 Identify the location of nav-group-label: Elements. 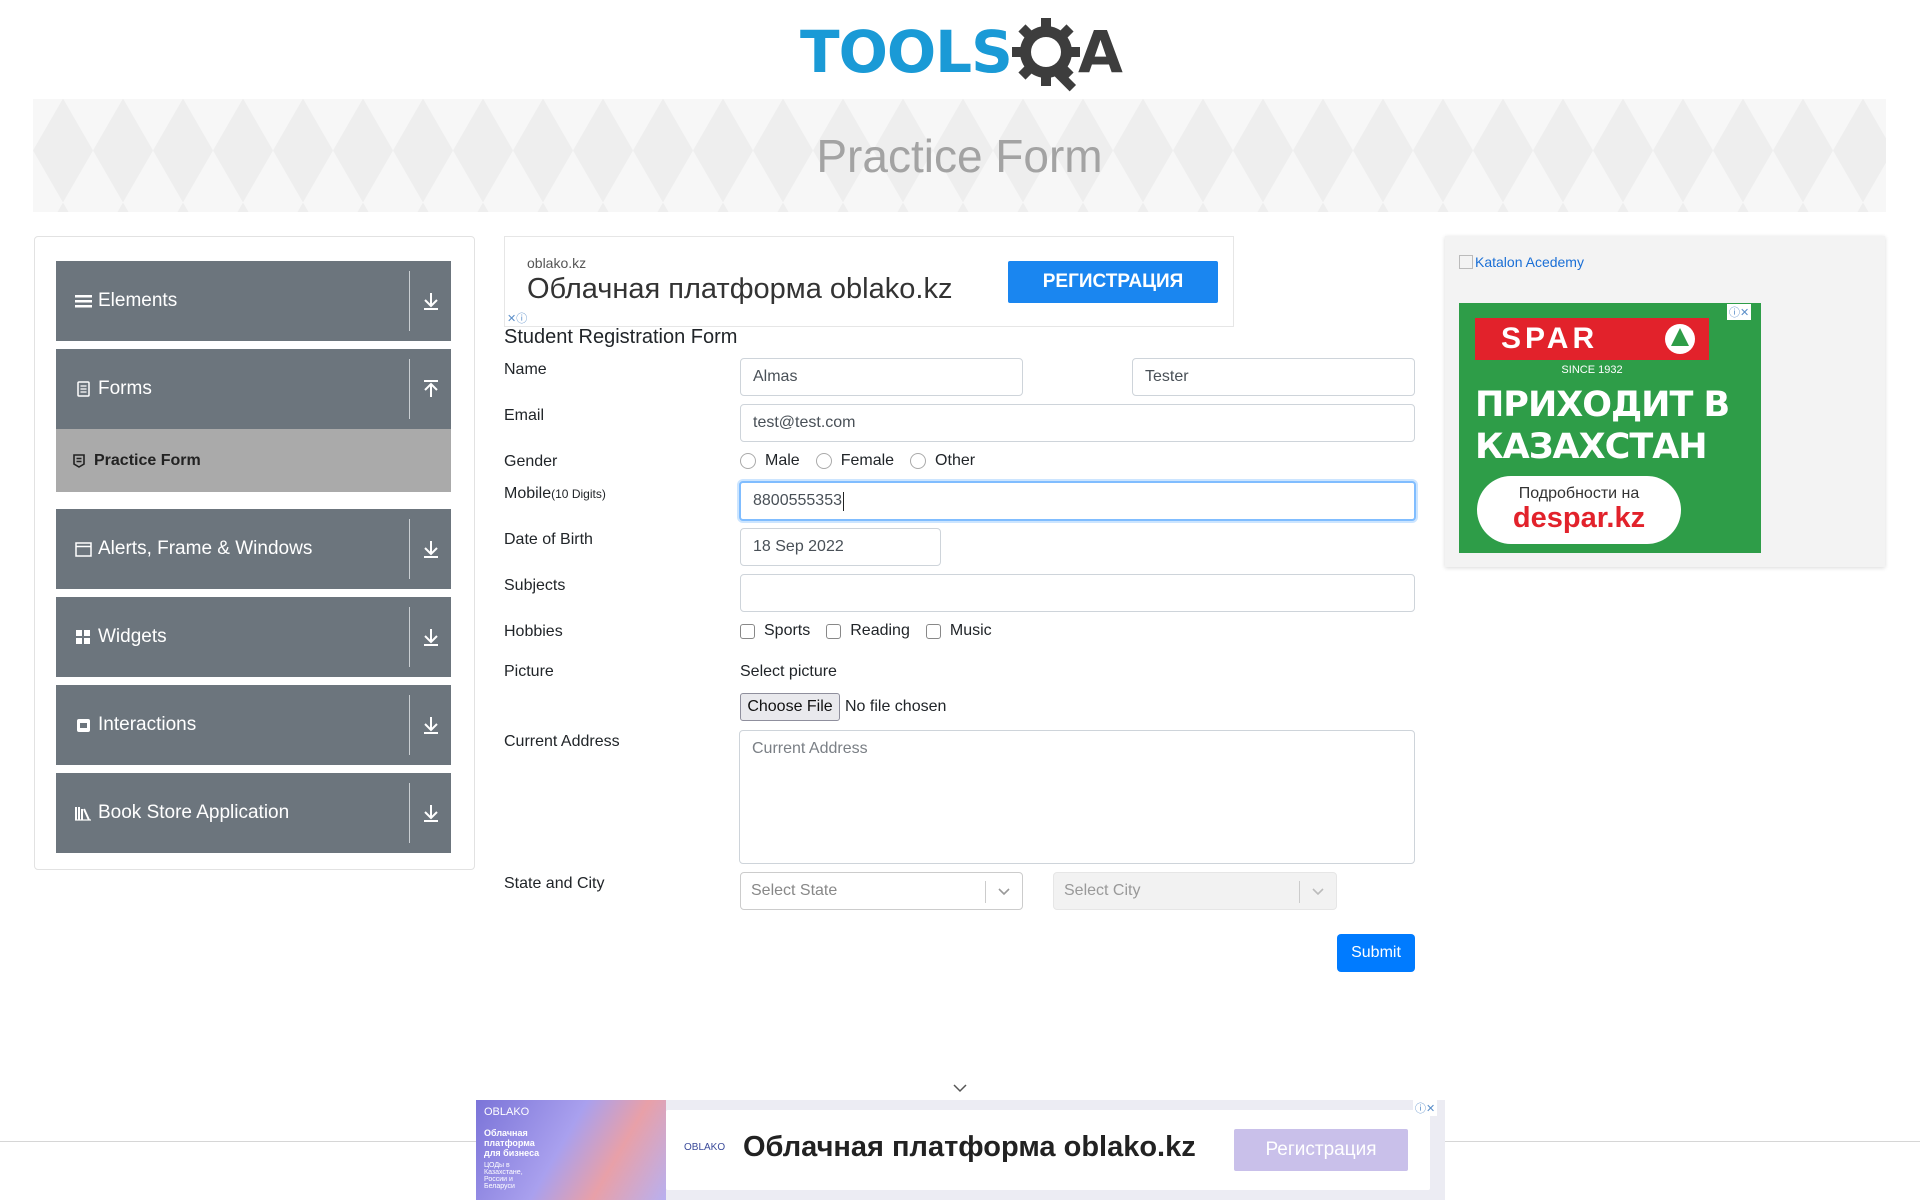
(138, 300).